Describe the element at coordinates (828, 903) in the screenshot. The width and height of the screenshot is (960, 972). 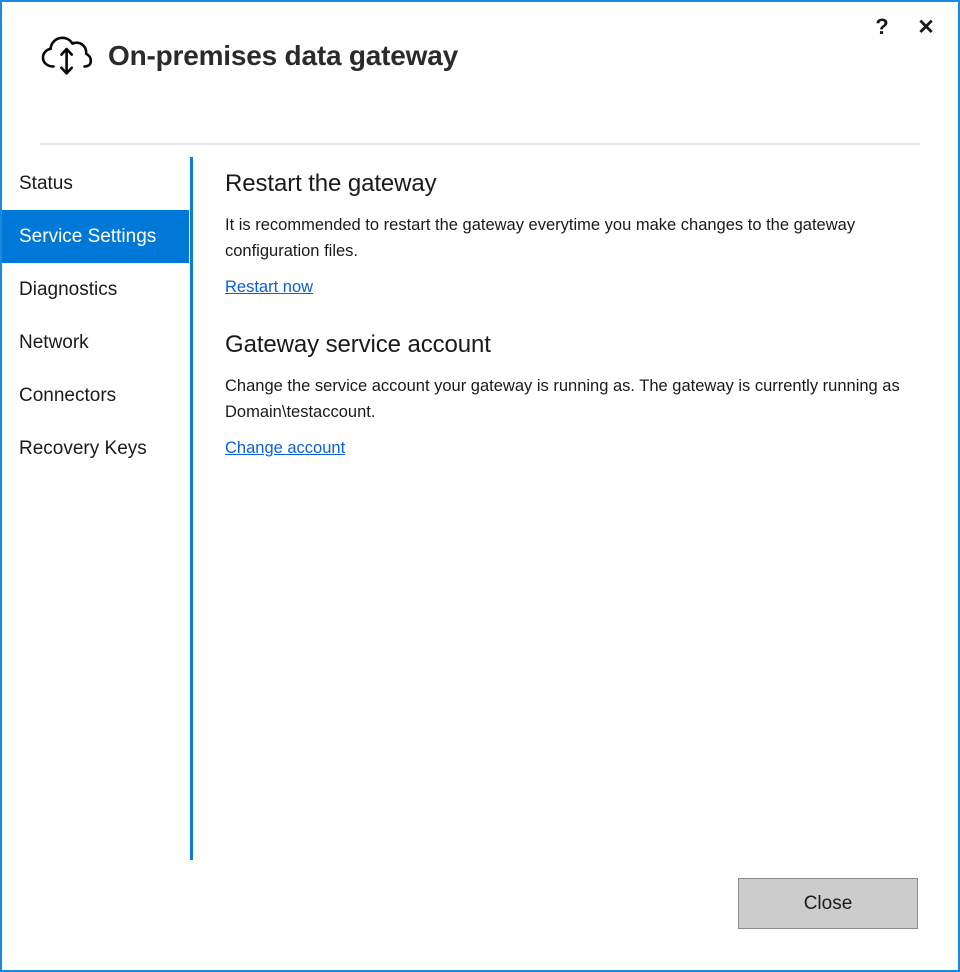
I see `close-button: Close` at that location.